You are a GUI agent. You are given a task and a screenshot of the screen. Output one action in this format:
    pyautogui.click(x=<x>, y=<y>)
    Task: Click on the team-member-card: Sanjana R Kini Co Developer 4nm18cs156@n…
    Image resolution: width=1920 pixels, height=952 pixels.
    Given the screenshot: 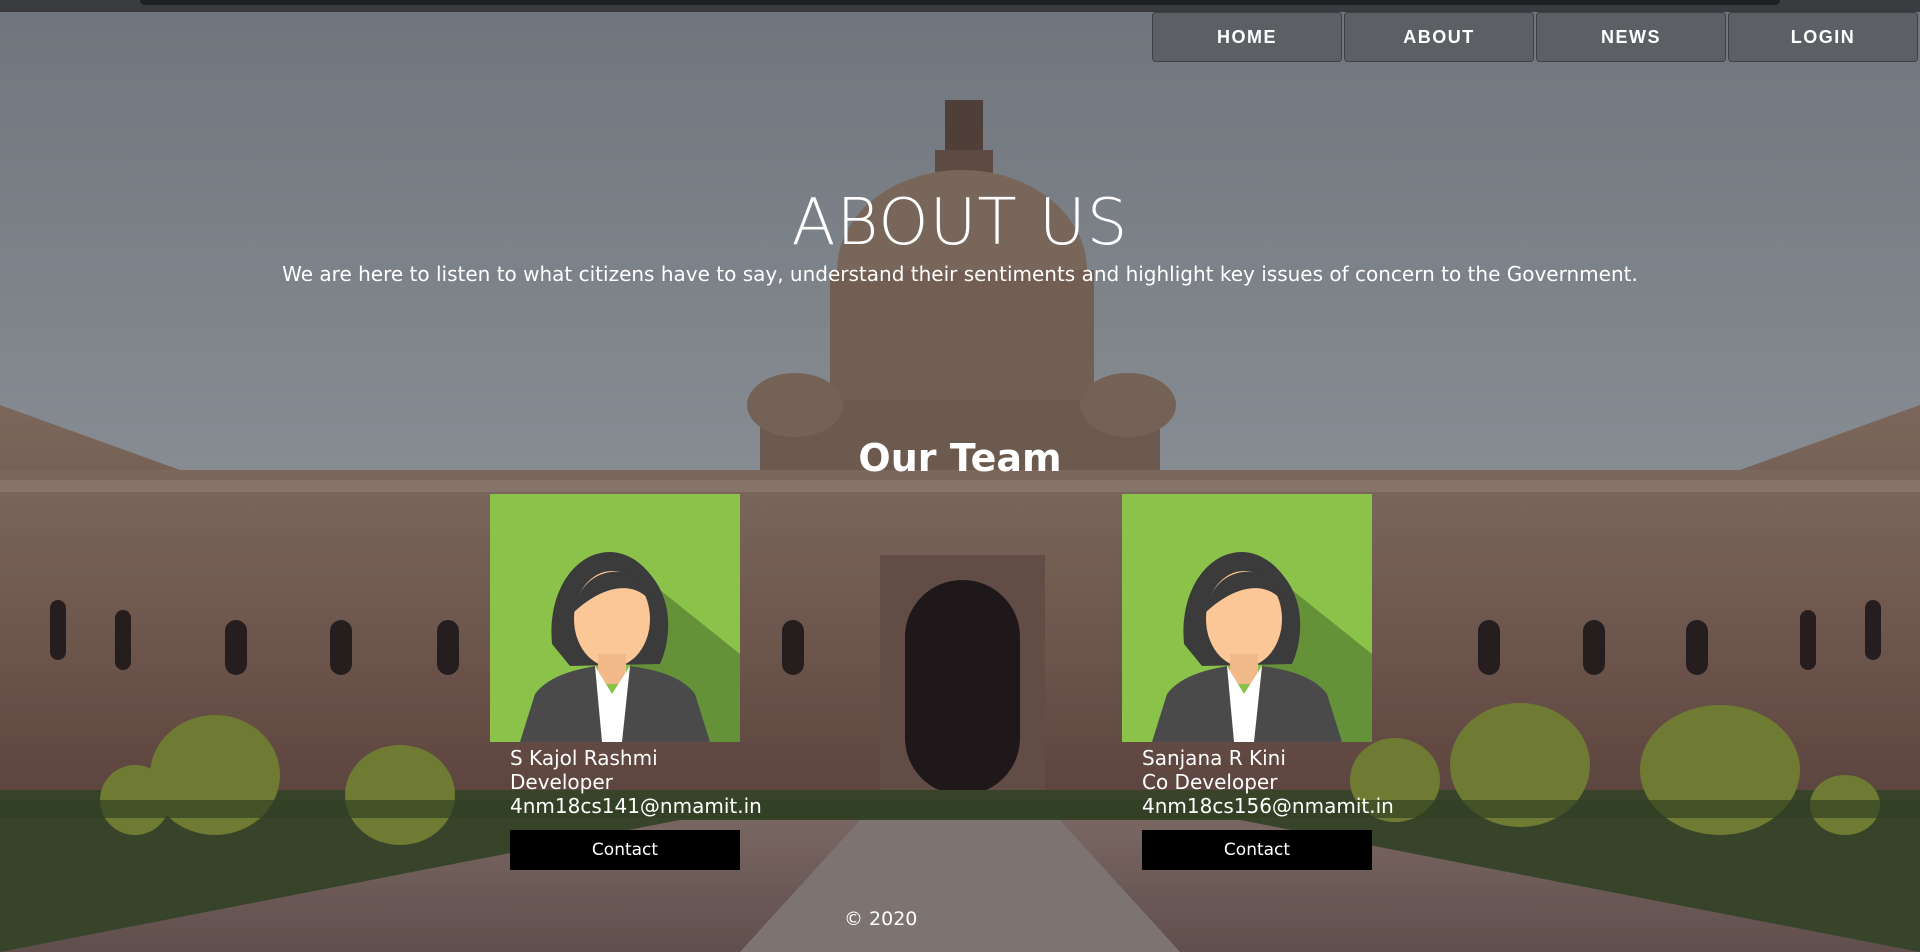 What is the action you would take?
    pyautogui.click(x=1258, y=682)
    